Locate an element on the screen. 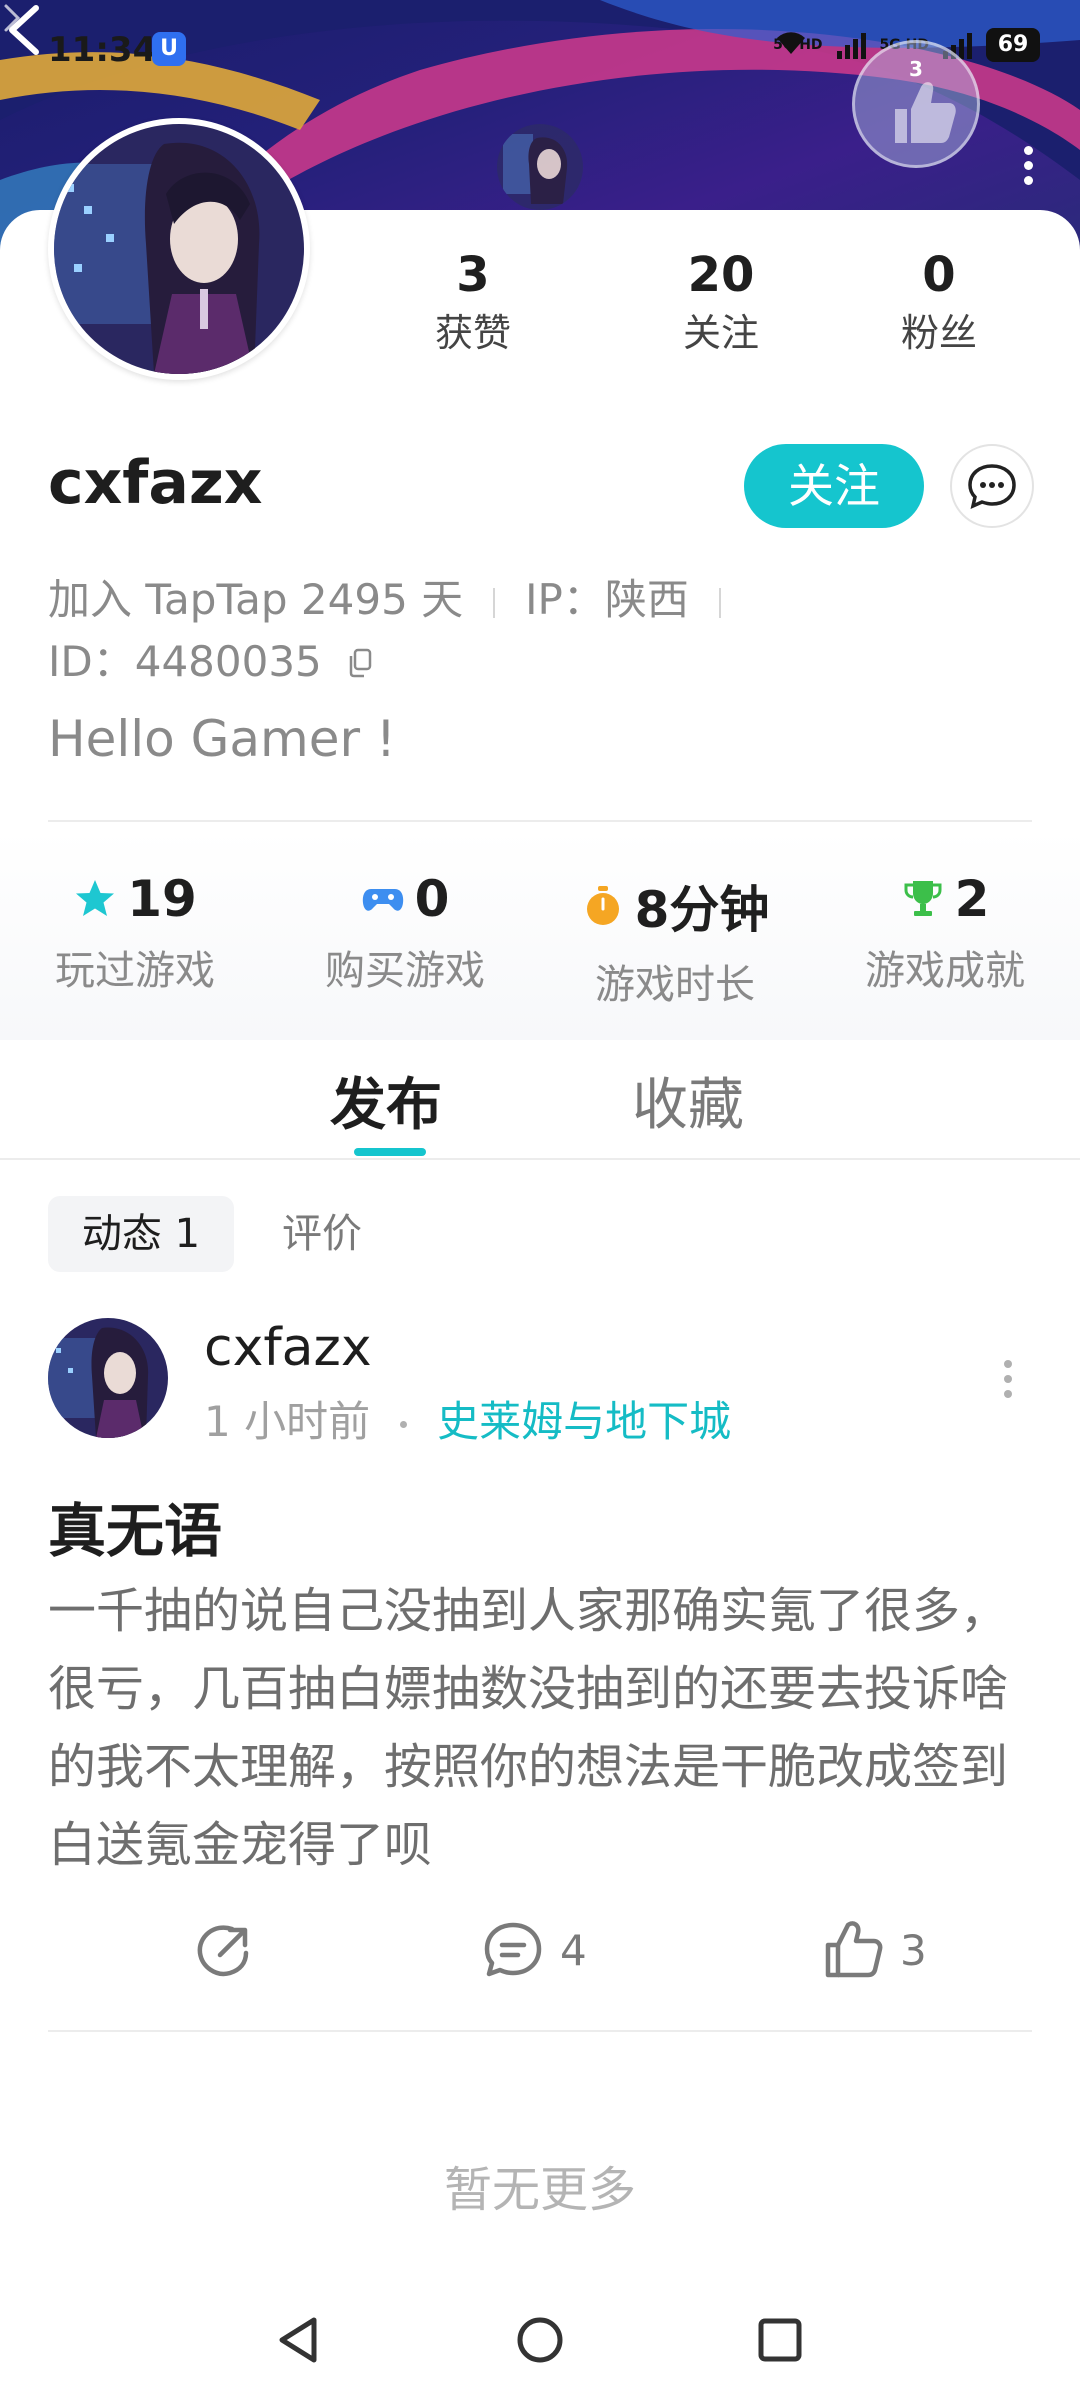 Image resolution: width=1080 pixels, height=2400 pixels. gstat-playtime: 8分钟 游戏时长 is located at coordinates (675, 935).